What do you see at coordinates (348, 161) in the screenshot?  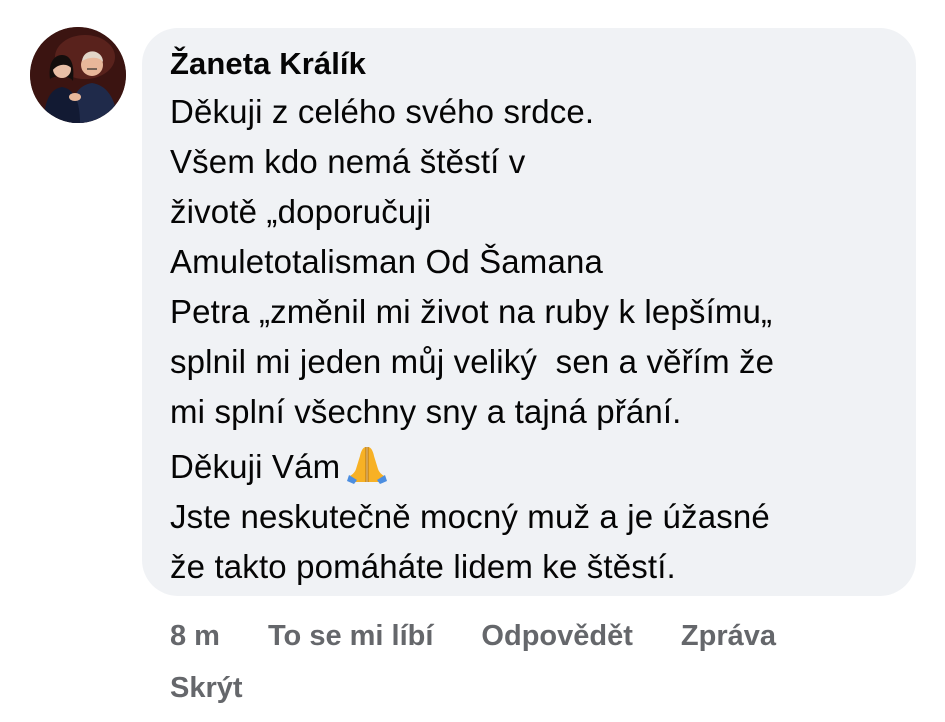 I see `comment-line: Všem kdo nemá štěstí v` at bounding box center [348, 161].